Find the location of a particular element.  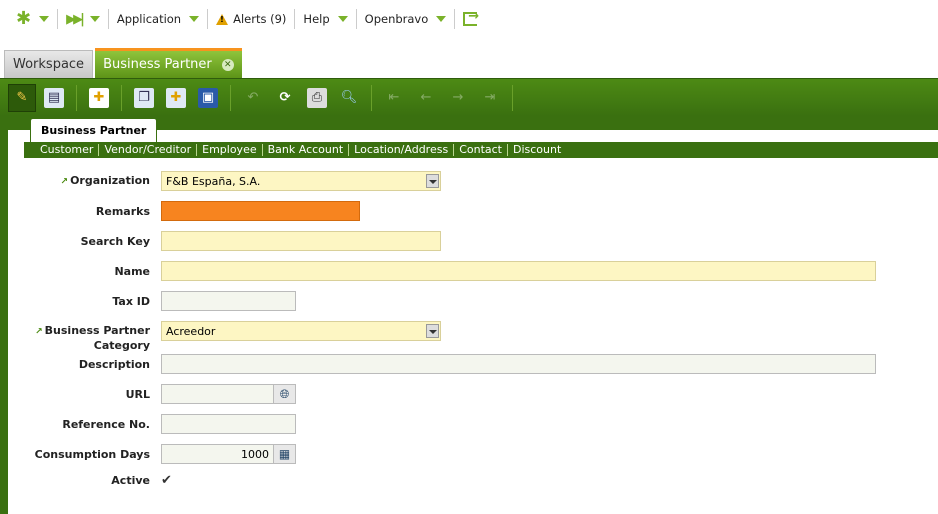

window-tab-business-partner: Business Partner is located at coordinates (94, 130).